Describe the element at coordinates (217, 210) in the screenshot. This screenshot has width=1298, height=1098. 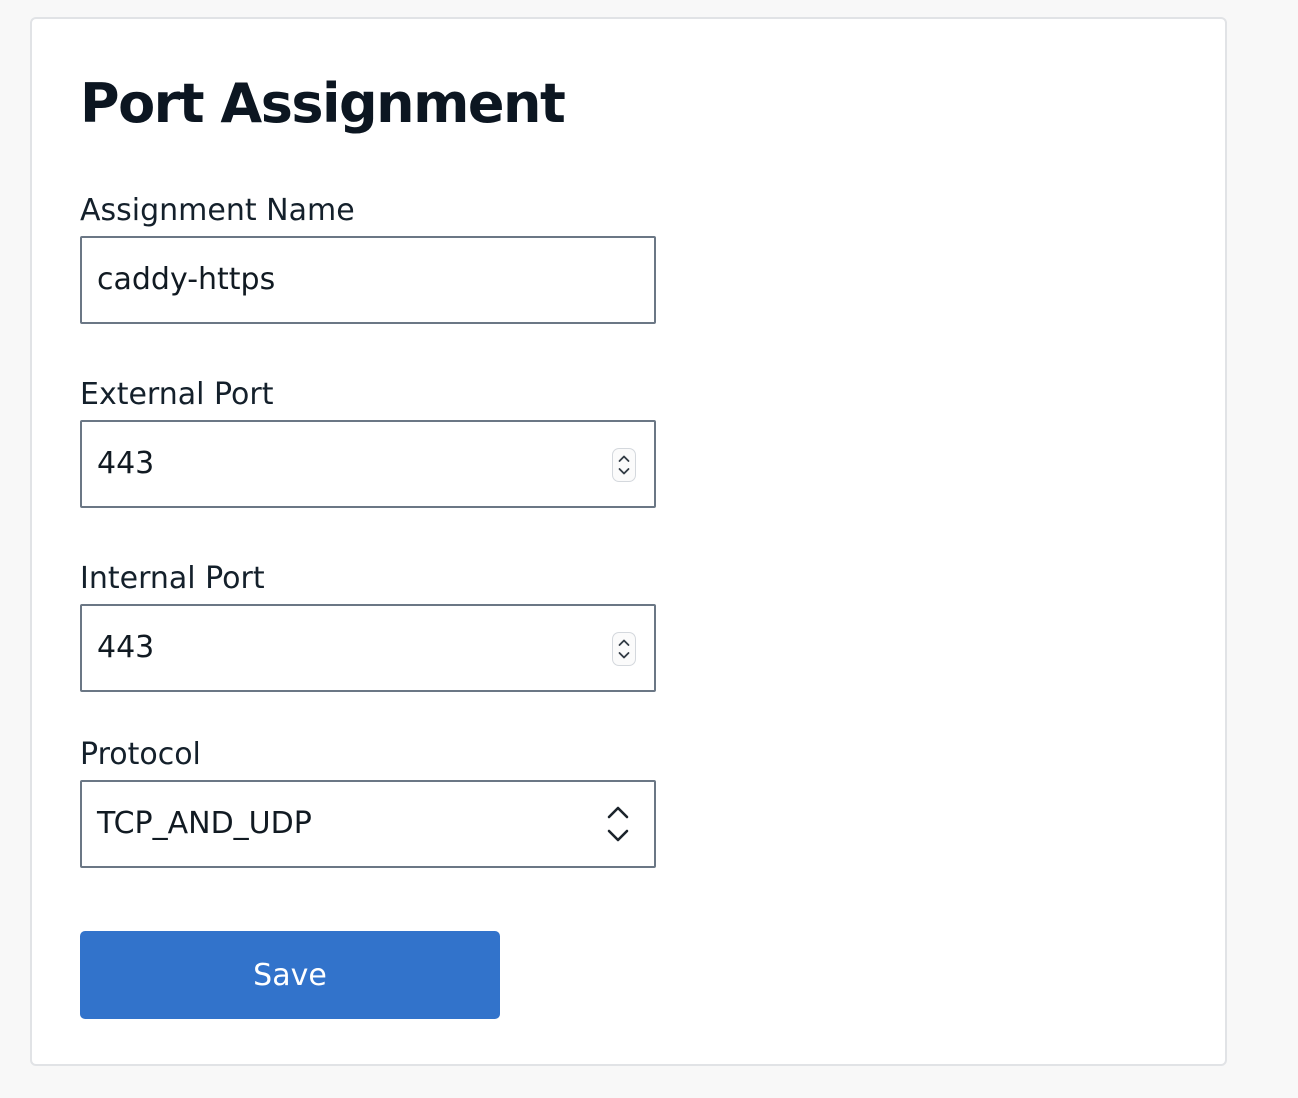
I see `assignment-name-label: Assignment Name` at that location.